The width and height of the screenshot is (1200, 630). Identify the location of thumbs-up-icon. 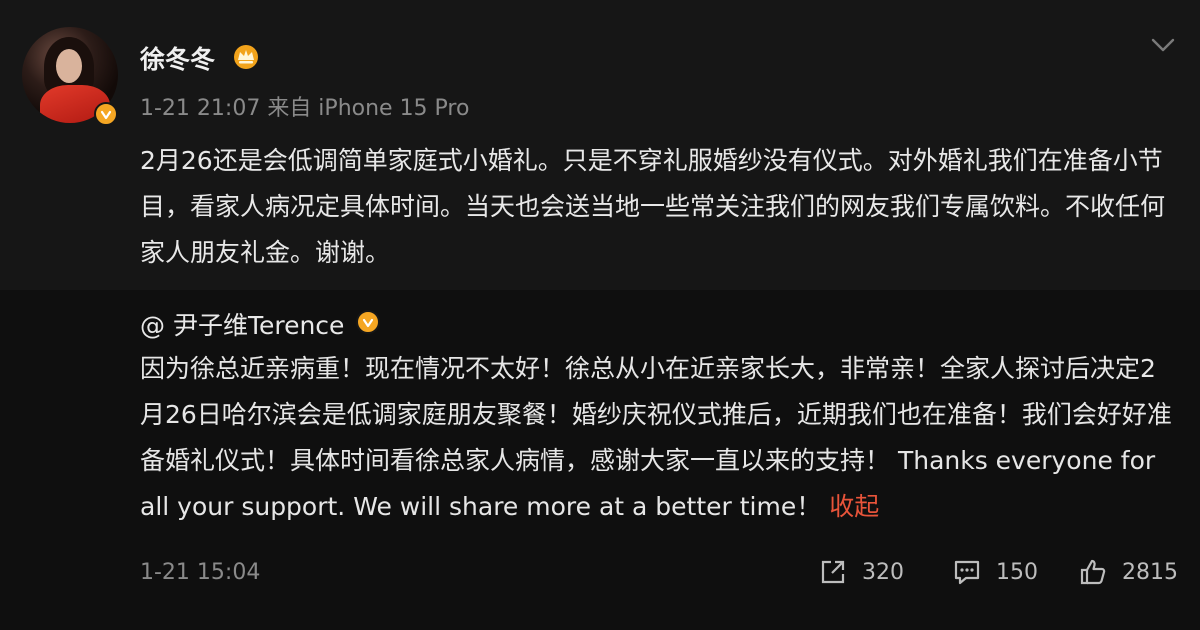
(1093, 572).